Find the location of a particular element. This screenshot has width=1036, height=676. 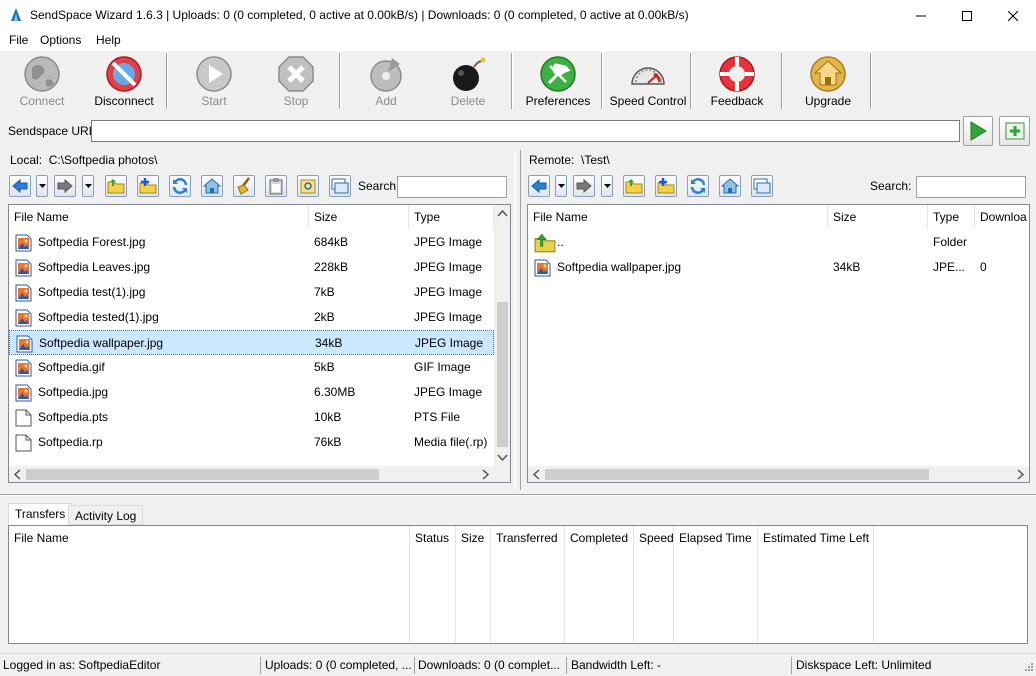

transfer-col-header: Elapsed Time is located at coordinates (716, 584).